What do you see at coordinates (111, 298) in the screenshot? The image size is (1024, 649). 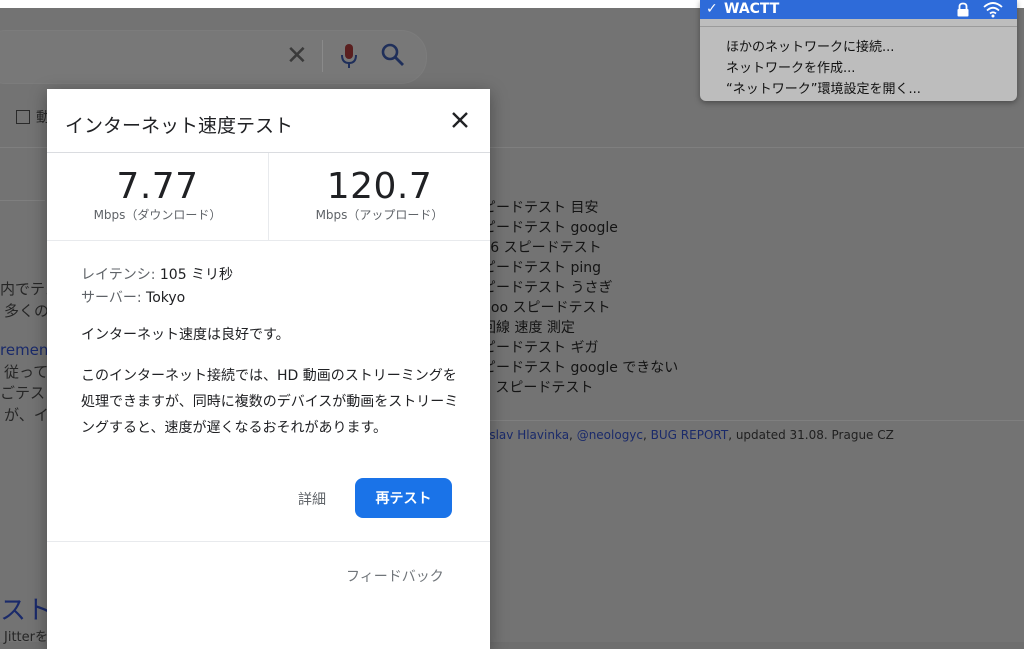 I see `server-label: サーバー:` at bounding box center [111, 298].